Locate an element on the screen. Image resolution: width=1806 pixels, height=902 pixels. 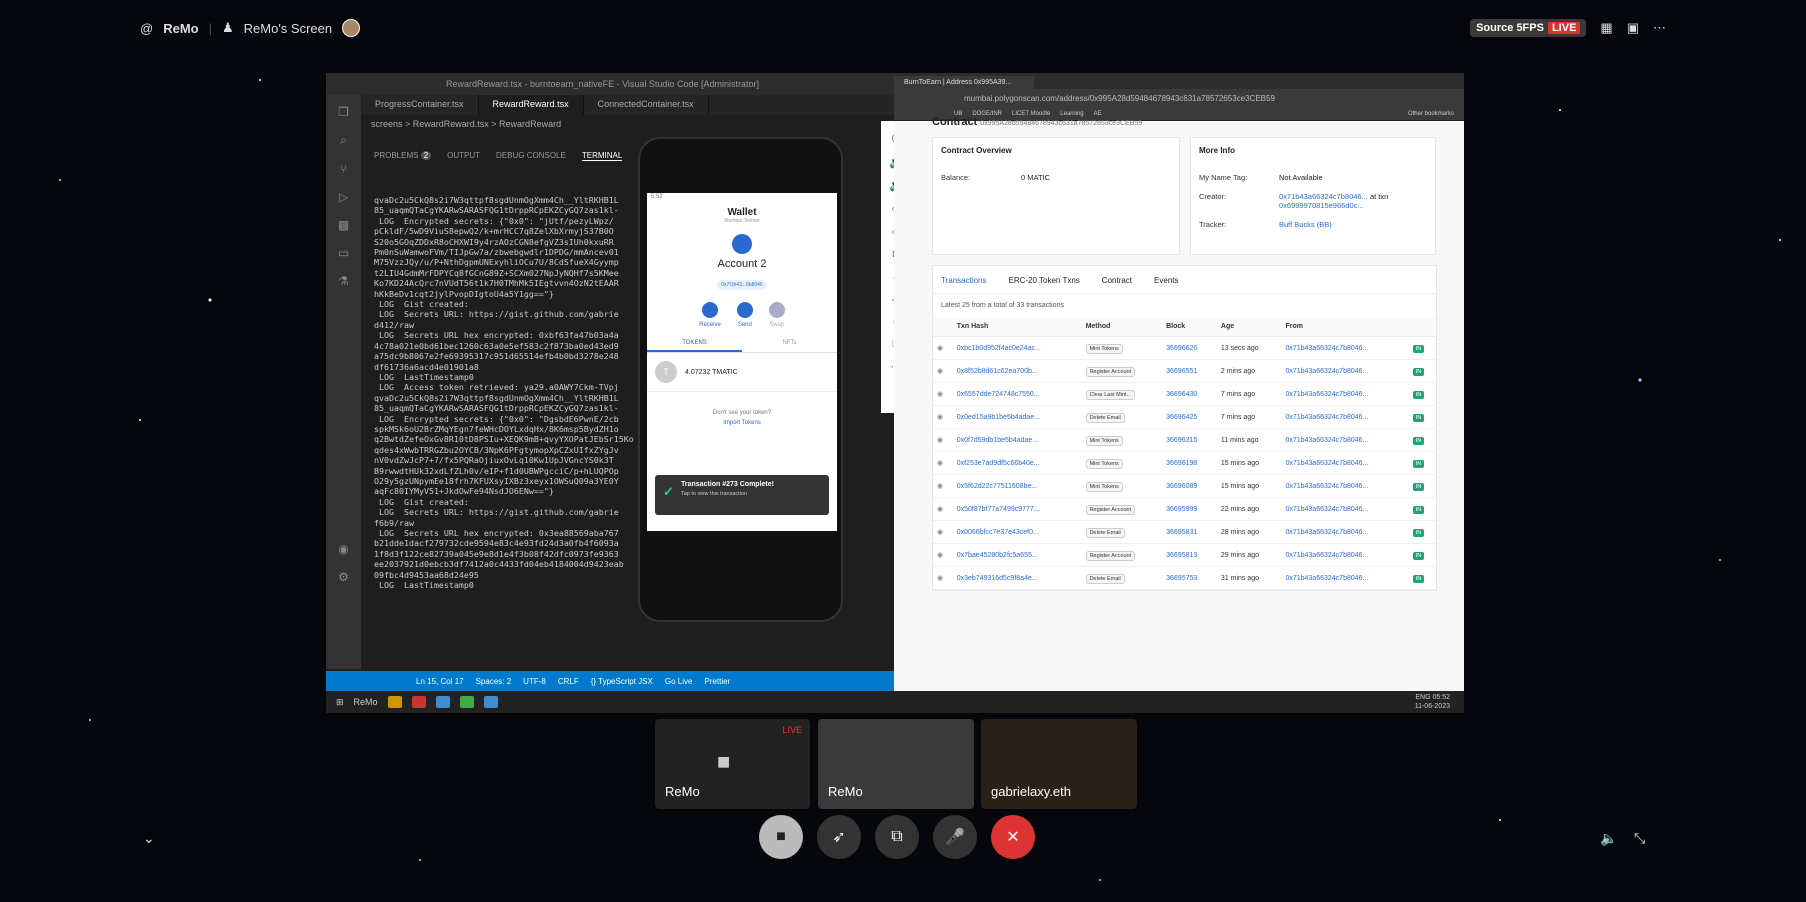
status-go-live: Go Live is located at coordinates (679, 681).